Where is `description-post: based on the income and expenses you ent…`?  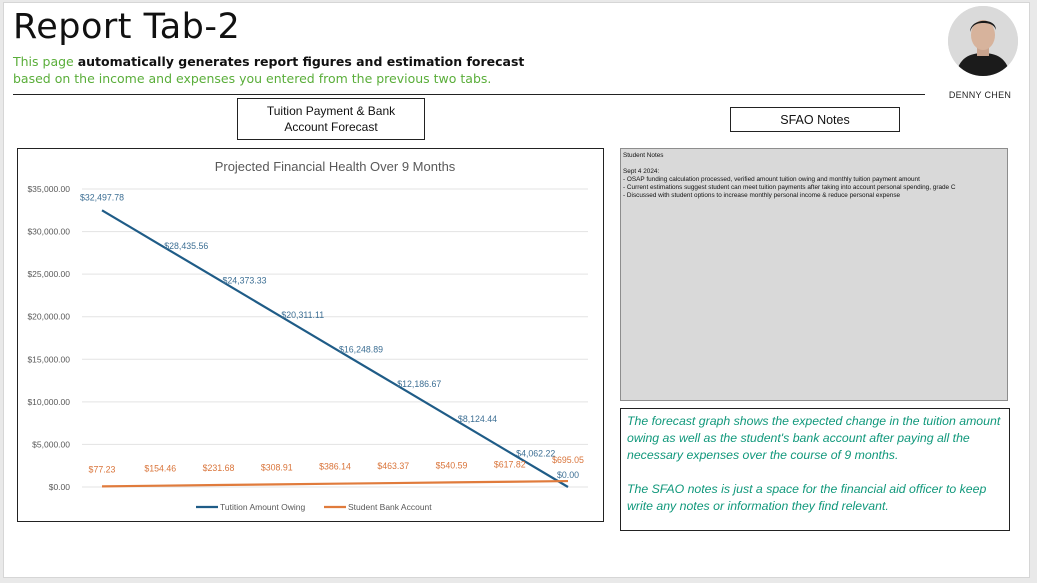
description-post: based on the income and expenses you ent… is located at coordinates (252, 78).